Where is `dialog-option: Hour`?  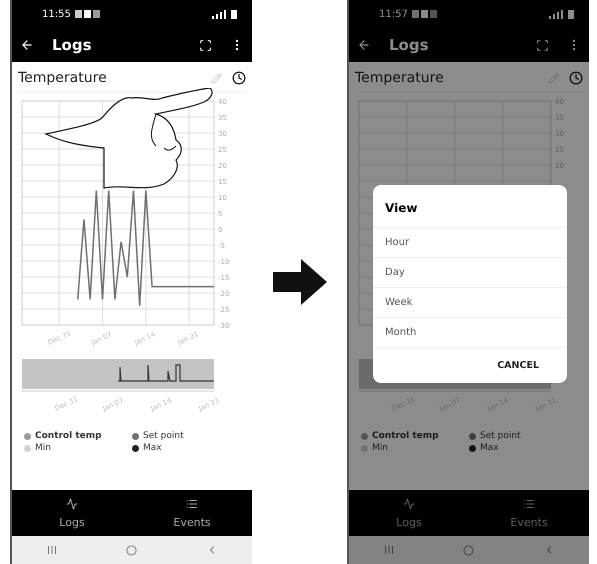
dialog-option: Hour is located at coordinates (470, 243).